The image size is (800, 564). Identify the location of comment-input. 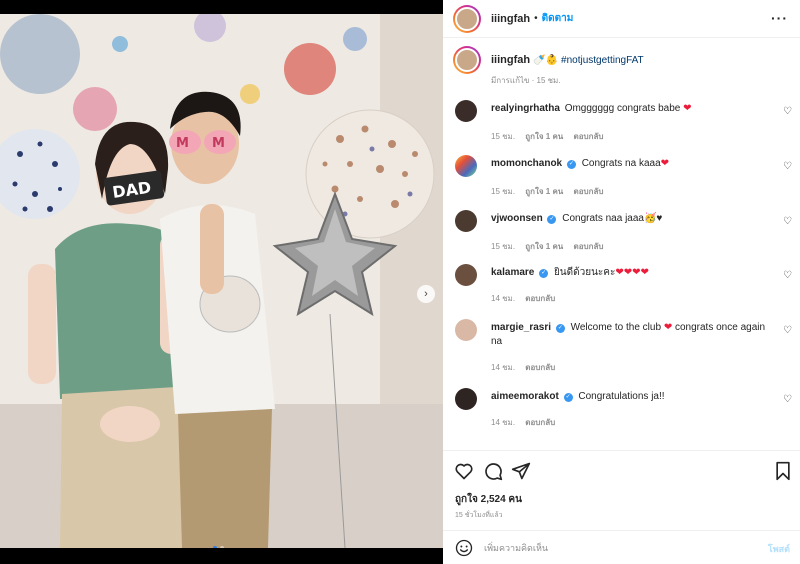
(614, 548).